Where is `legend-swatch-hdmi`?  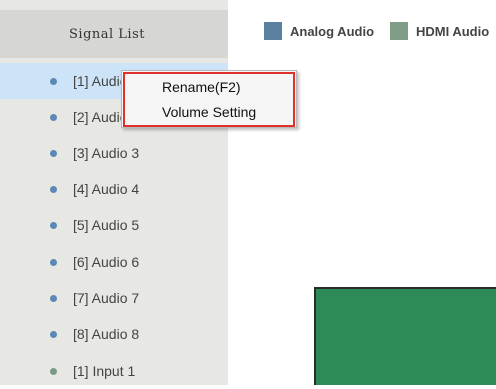
legend-swatch-hdmi is located at coordinates (399, 31).